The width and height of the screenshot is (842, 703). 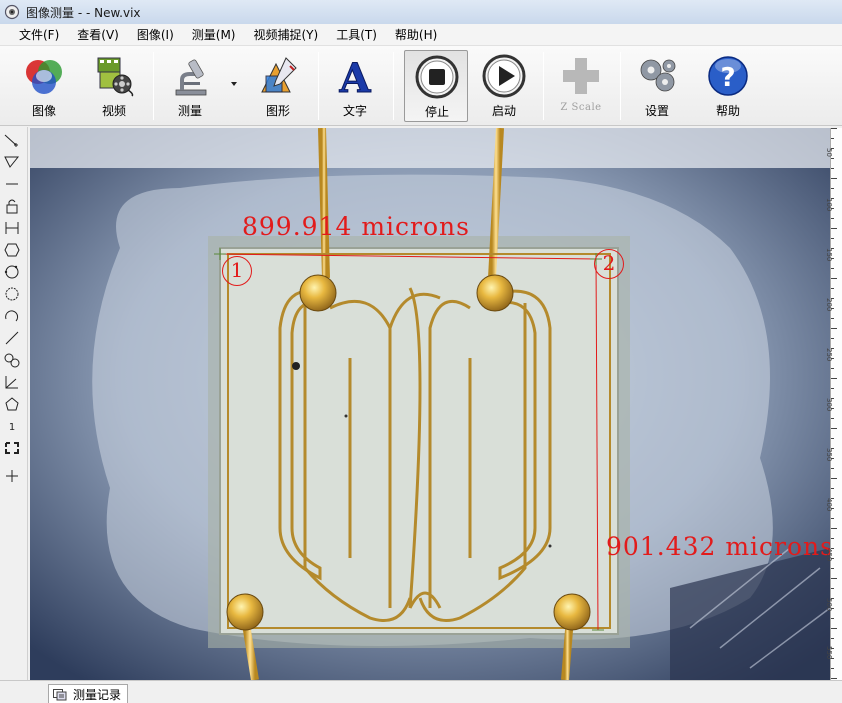 I want to click on bond-pad-bottom-left, so click(x=245, y=612).